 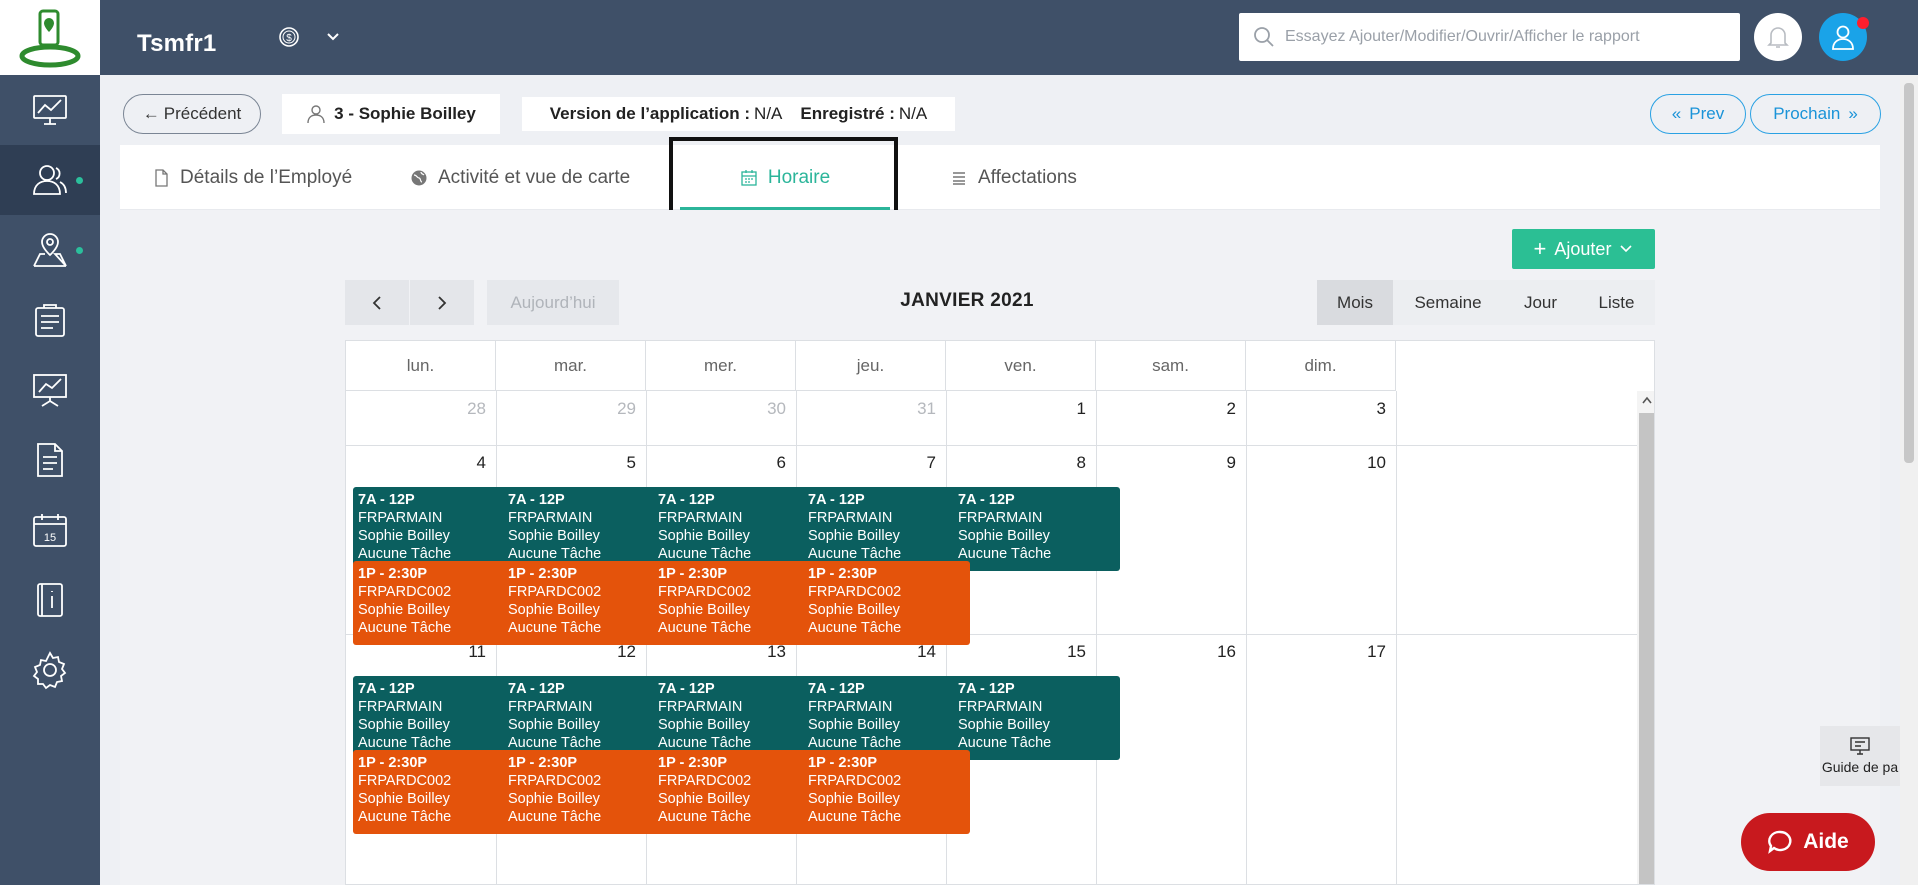 What do you see at coordinates (466, 409) in the screenshot?
I see `day-number: 28` at bounding box center [466, 409].